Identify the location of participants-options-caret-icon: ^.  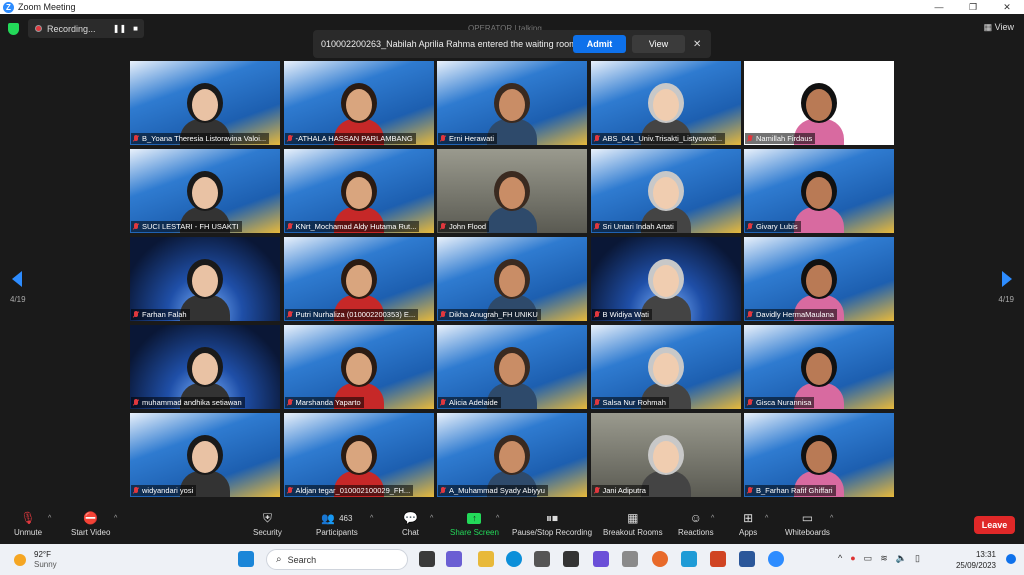
(371, 518).